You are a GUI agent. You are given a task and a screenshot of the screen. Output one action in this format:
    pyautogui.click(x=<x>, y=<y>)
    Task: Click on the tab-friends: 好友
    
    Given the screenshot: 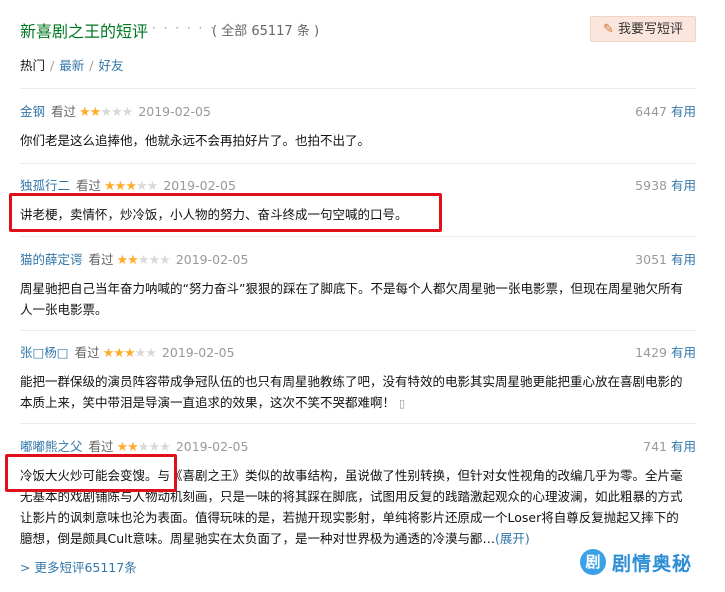 What is the action you would take?
    pyautogui.click(x=110, y=65)
    